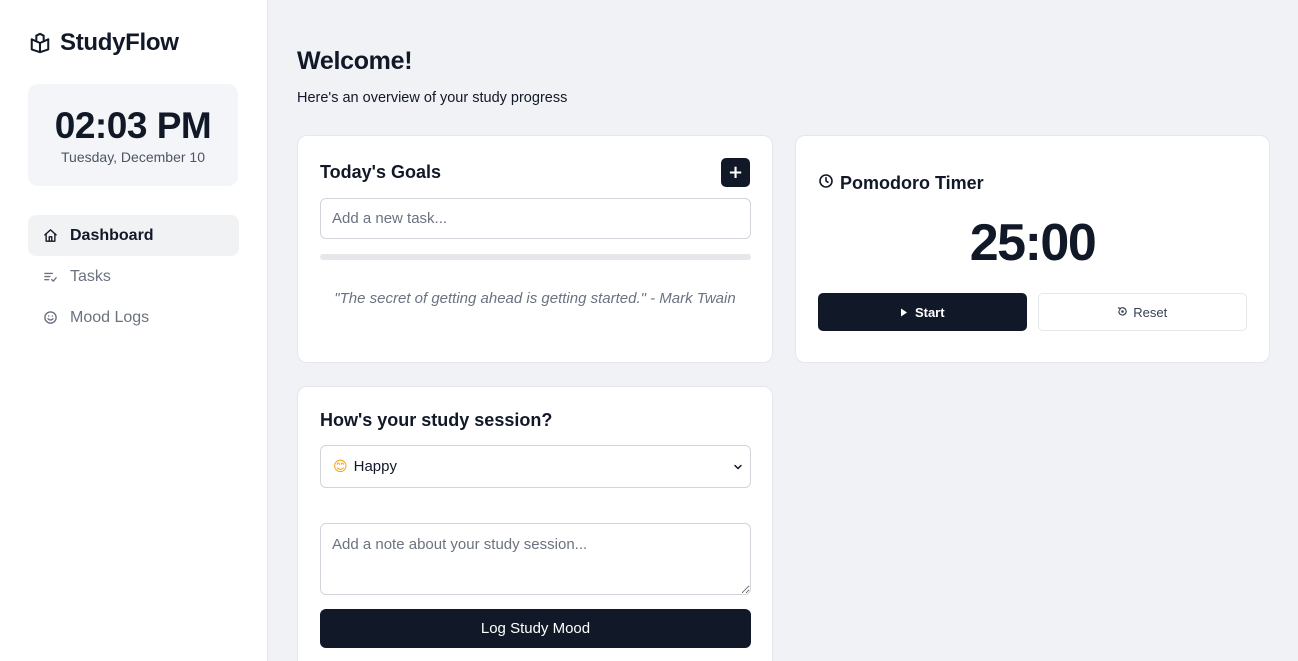  I want to click on smile-icon, so click(50, 318).